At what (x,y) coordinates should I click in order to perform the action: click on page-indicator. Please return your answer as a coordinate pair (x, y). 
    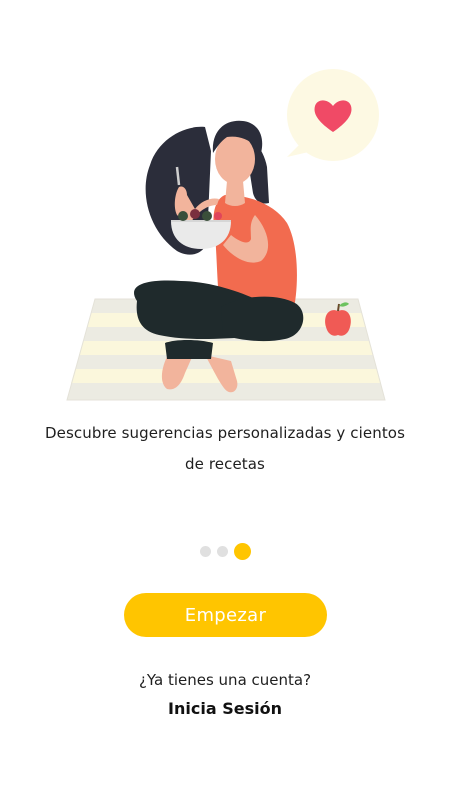
    Looking at the image, I should click on (225, 551).